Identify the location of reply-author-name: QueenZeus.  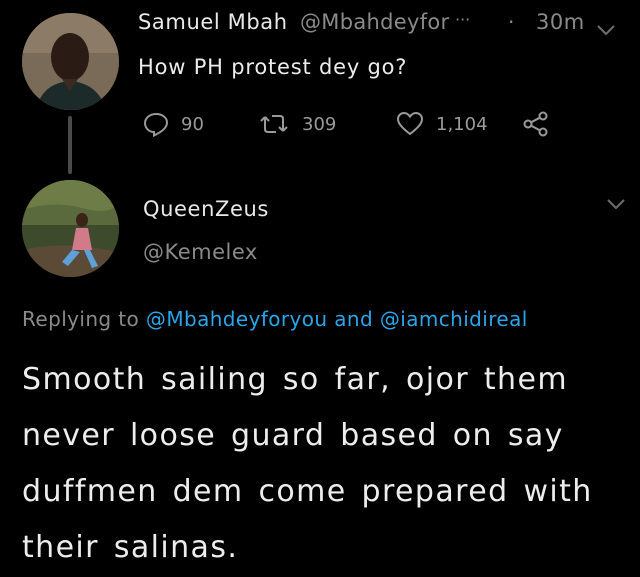
(206, 209).